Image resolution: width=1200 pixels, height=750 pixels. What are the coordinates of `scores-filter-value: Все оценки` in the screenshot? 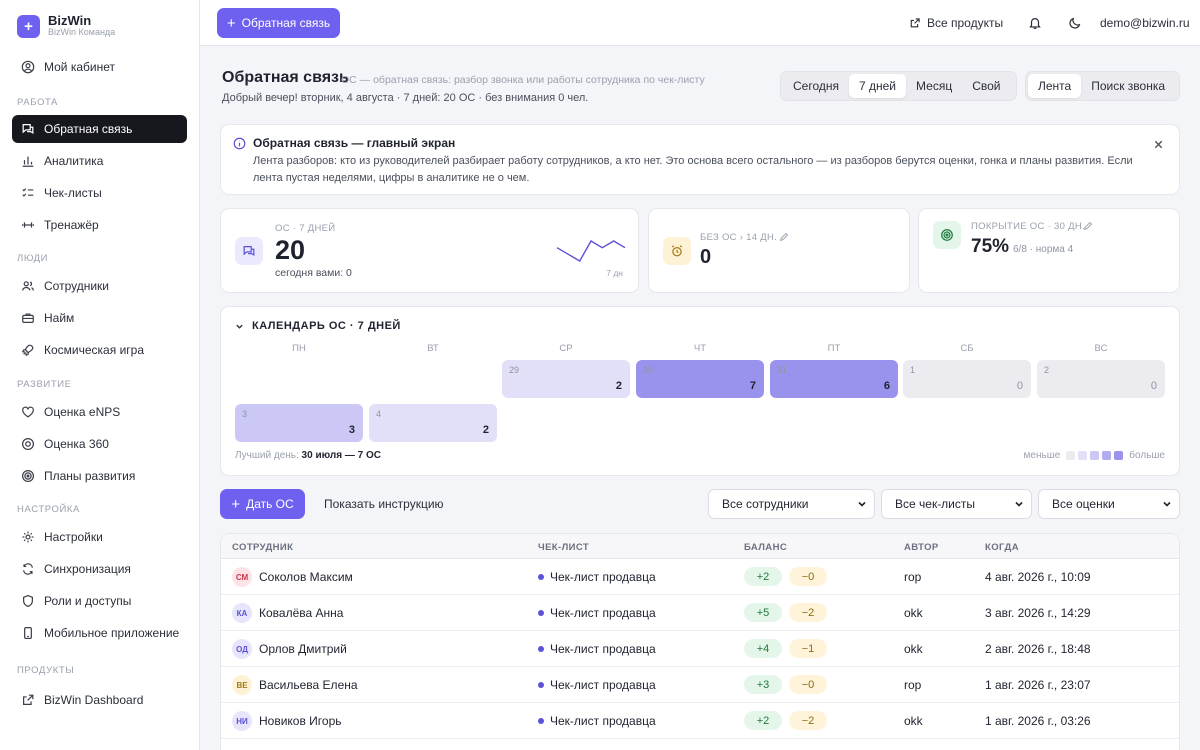 It's located at (1083, 504).